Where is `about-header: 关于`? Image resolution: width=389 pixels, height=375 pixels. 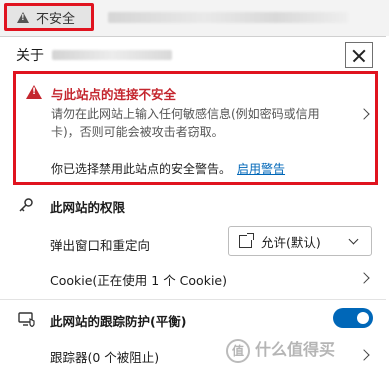
about-header: 关于 is located at coordinates (94, 55).